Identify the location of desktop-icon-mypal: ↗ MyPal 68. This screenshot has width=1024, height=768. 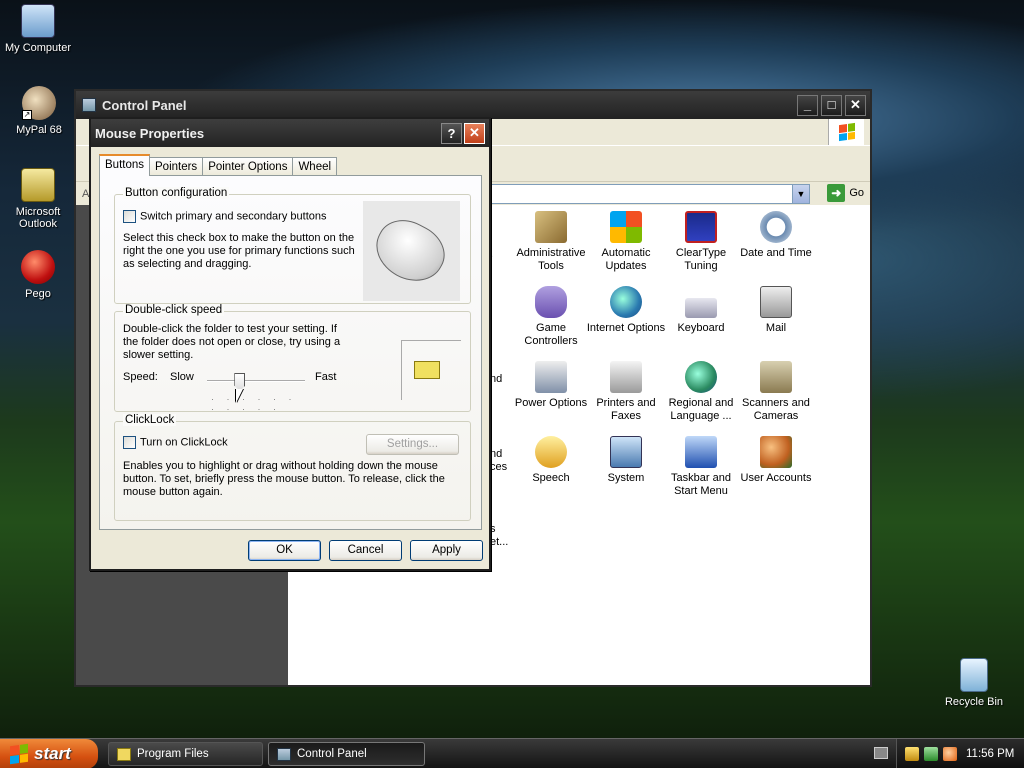
(39, 111).